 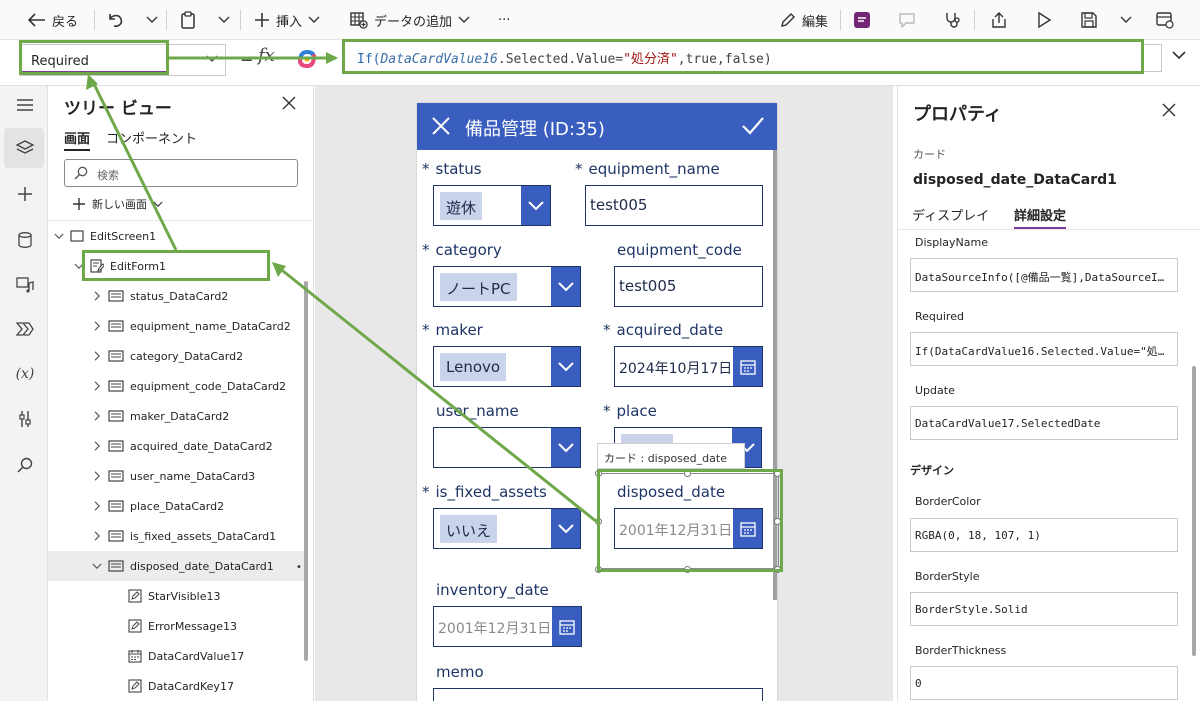 What do you see at coordinates (747, 366) in the screenshot?
I see `acquired-date-button` at bounding box center [747, 366].